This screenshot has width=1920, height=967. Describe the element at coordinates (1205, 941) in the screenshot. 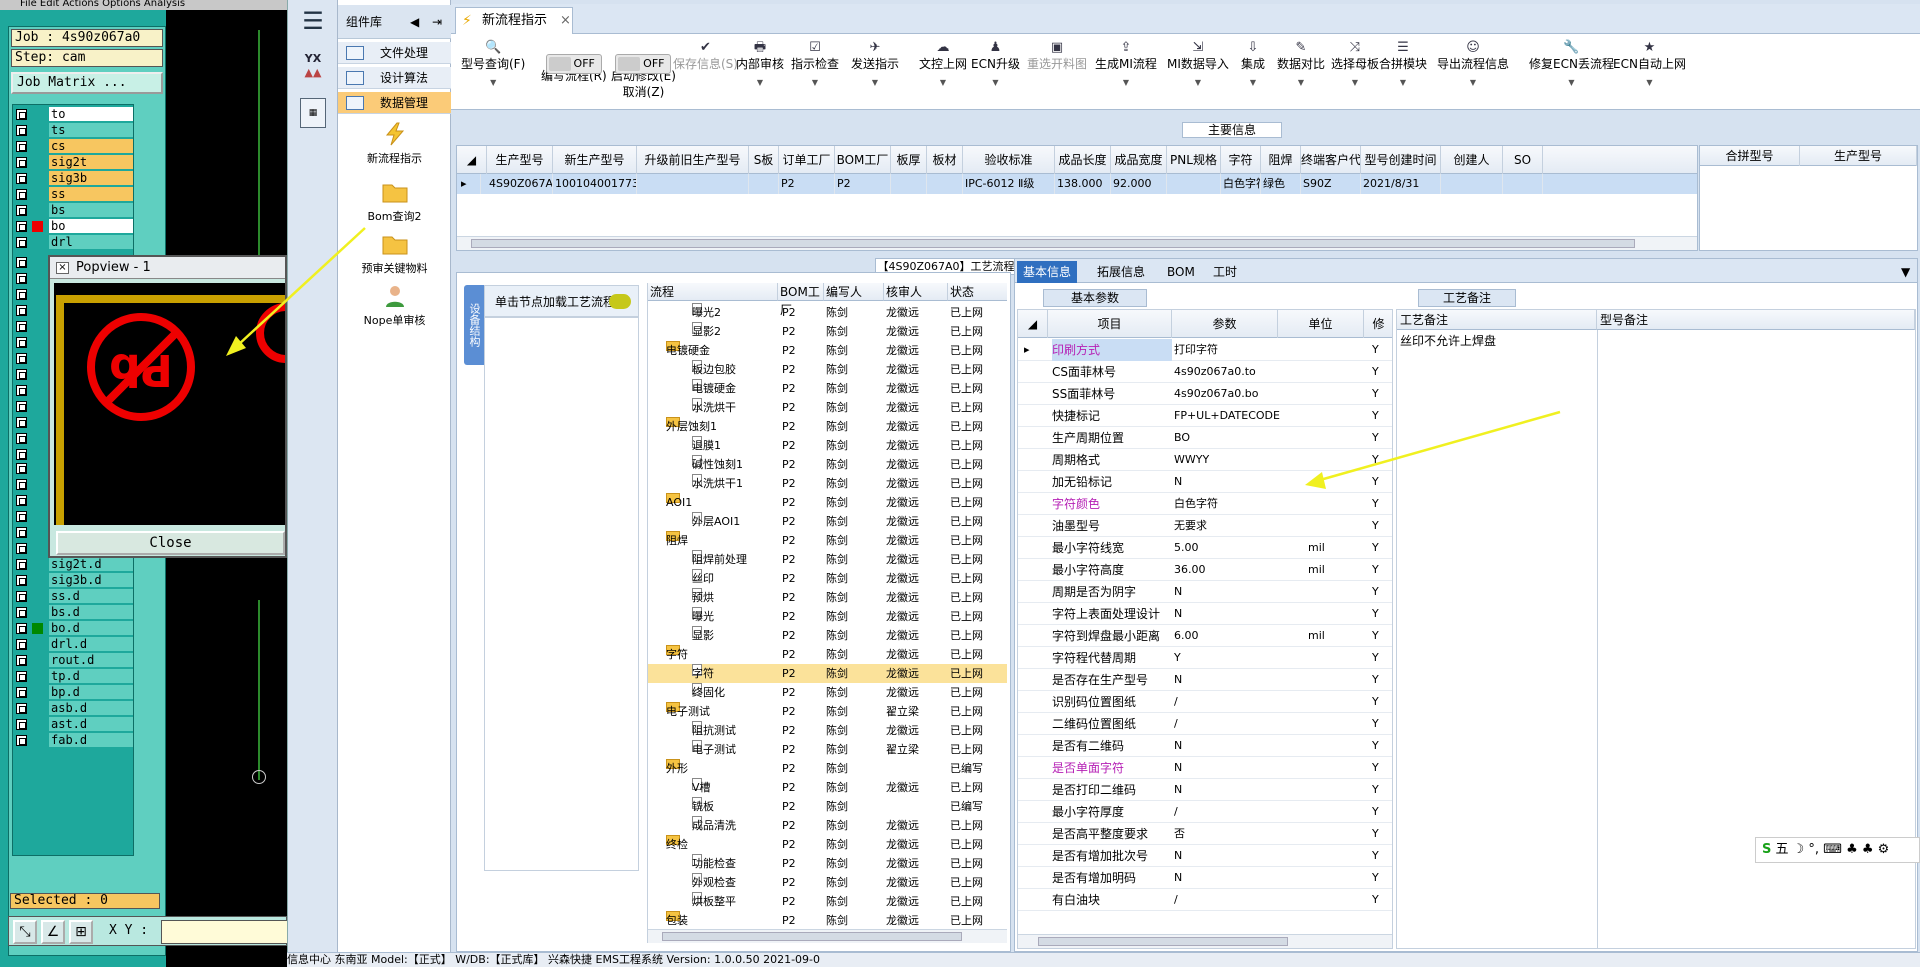

I see `param-hscrollbar` at that location.